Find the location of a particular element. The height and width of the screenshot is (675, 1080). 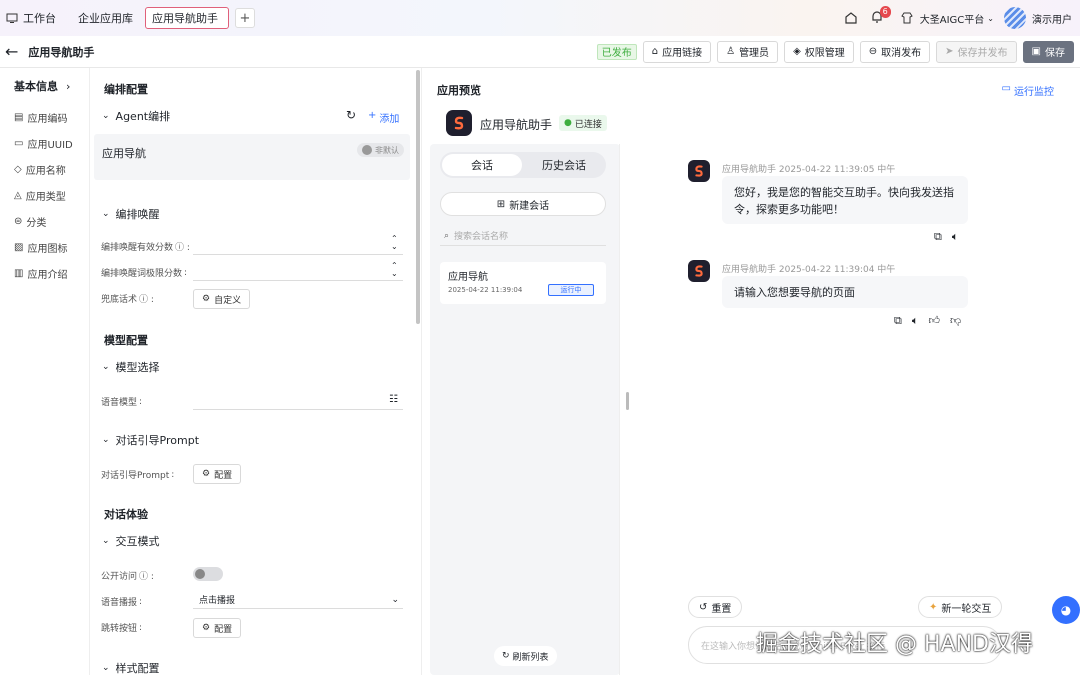

home-icon is located at coordinates (851, 18).